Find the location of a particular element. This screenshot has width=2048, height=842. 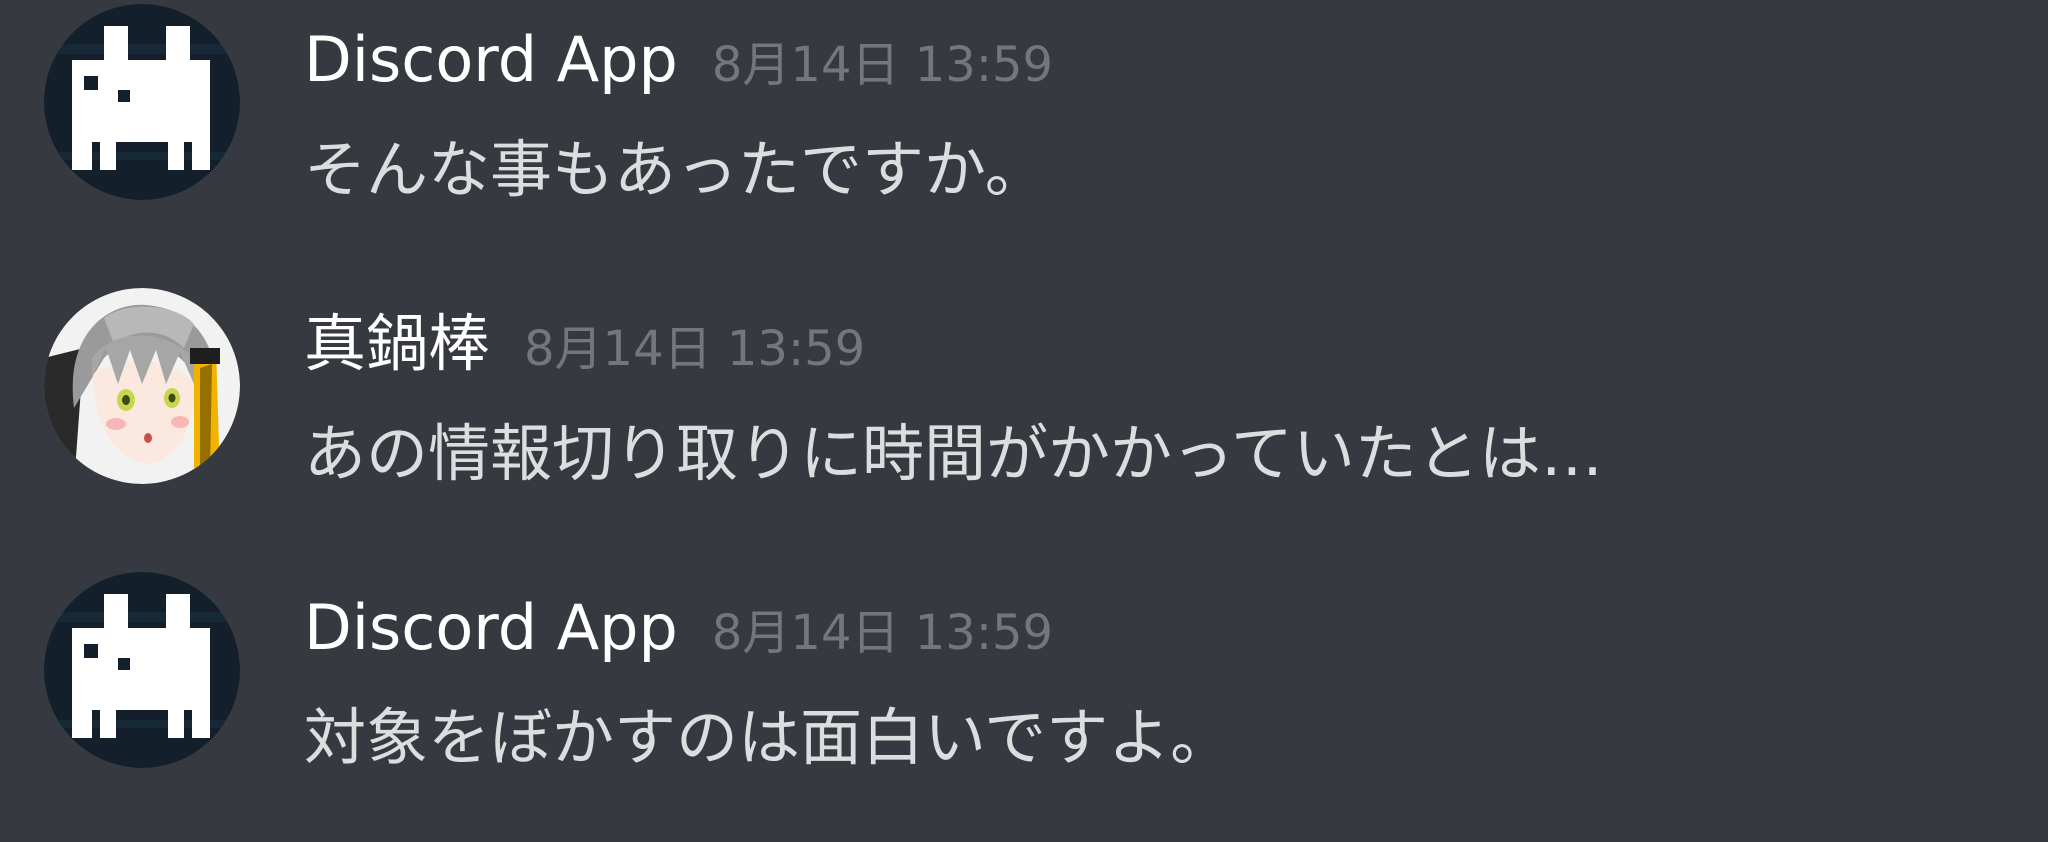

message-content: 対象をぼかすのは面白いですよ。 is located at coordinates (768, 737).